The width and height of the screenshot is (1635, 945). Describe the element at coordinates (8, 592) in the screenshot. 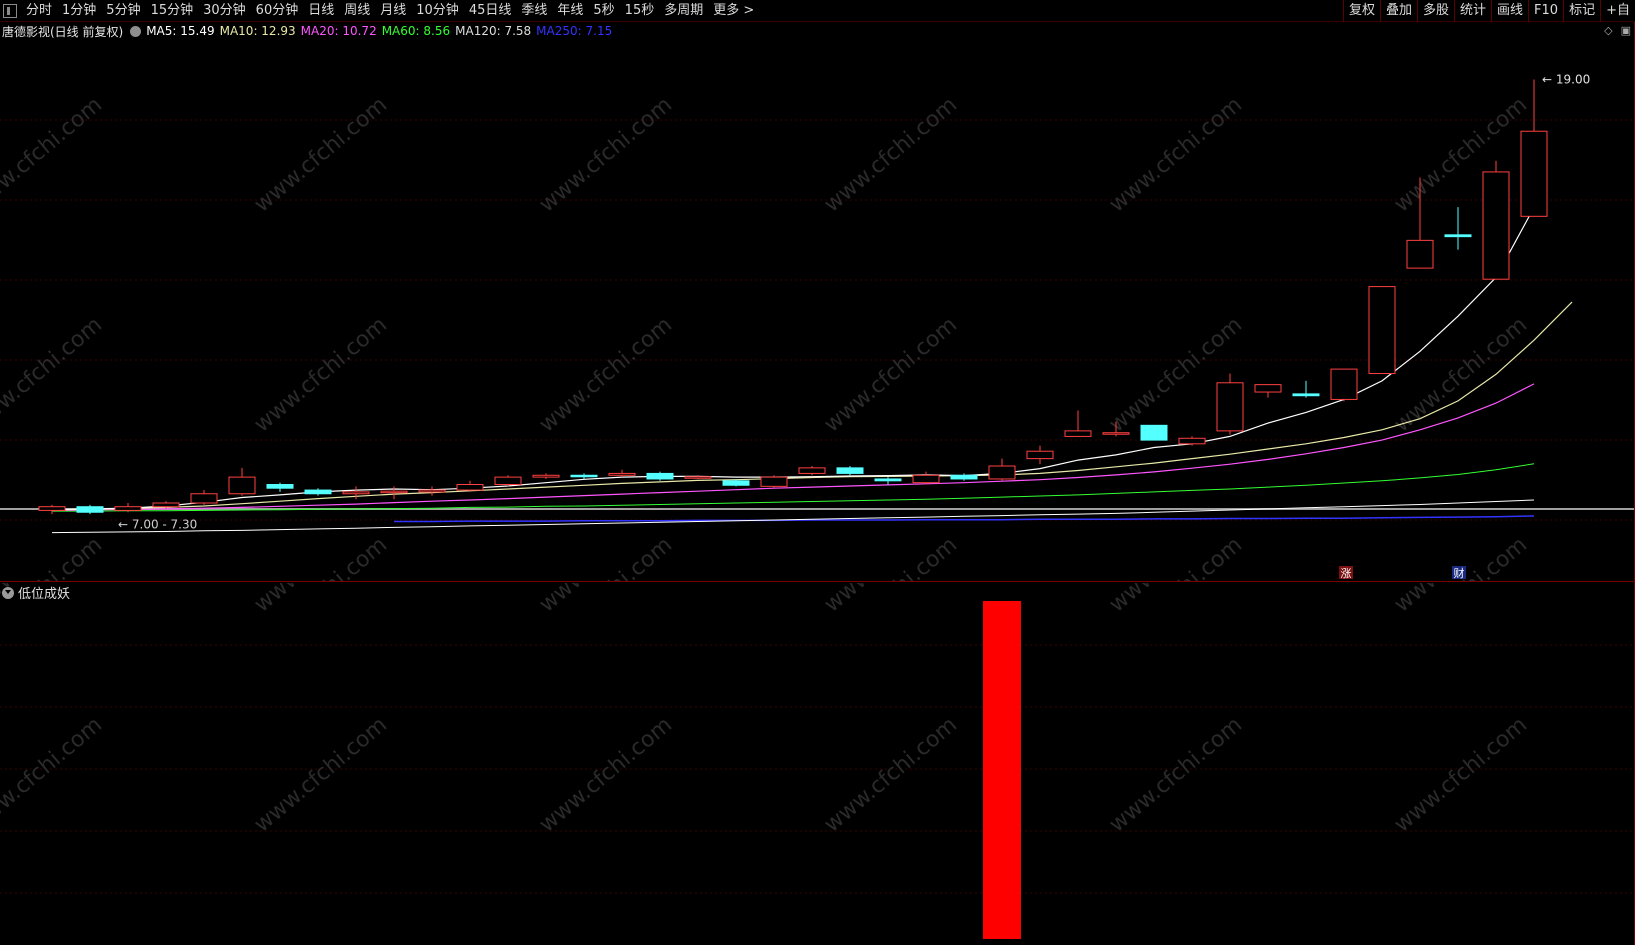

I see `collapse-icon` at that location.